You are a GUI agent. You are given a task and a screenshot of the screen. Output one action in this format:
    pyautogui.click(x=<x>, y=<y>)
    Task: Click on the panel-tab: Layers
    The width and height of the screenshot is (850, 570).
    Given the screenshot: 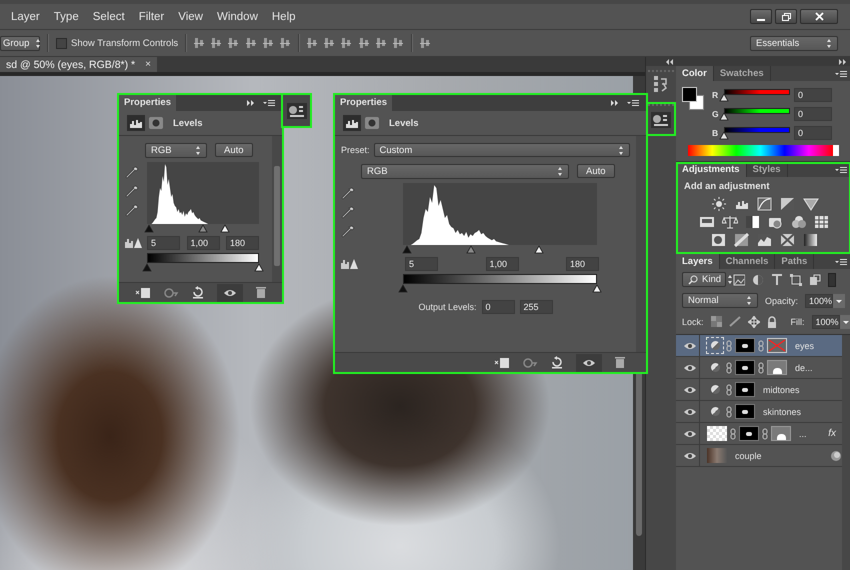 What is the action you would take?
    pyautogui.click(x=698, y=261)
    